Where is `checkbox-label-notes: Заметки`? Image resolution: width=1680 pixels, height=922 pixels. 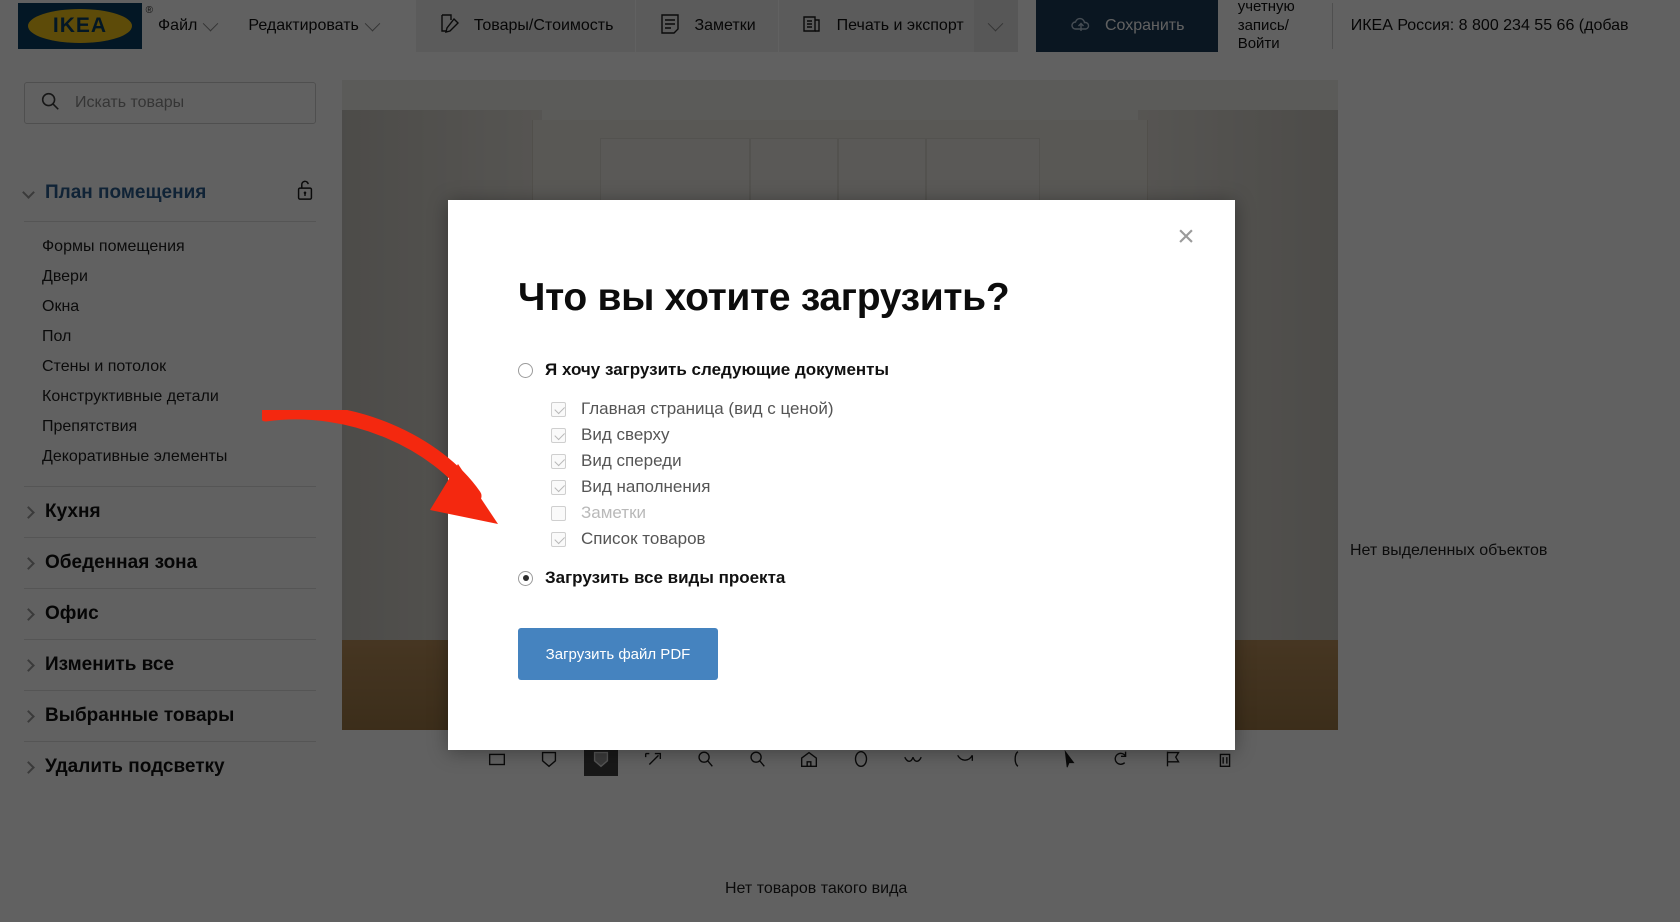 checkbox-label-notes: Заметки is located at coordinates (614, 512).